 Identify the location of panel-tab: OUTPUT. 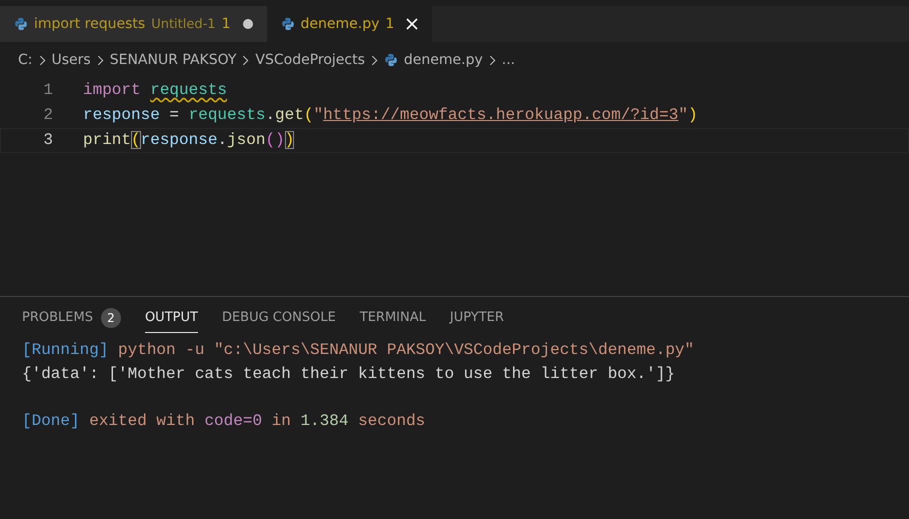
(171, 318).